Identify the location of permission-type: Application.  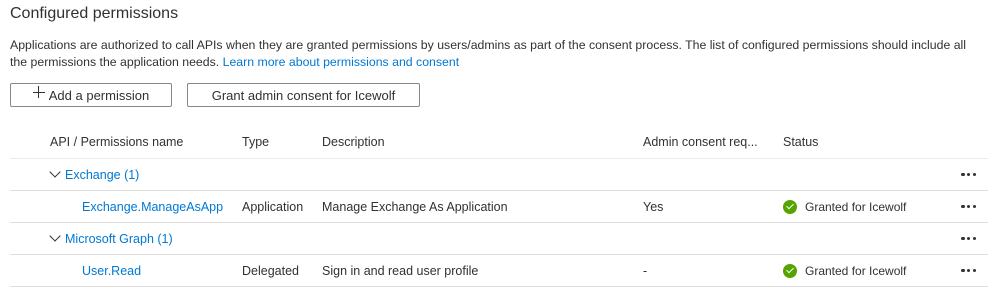
(273, 206).